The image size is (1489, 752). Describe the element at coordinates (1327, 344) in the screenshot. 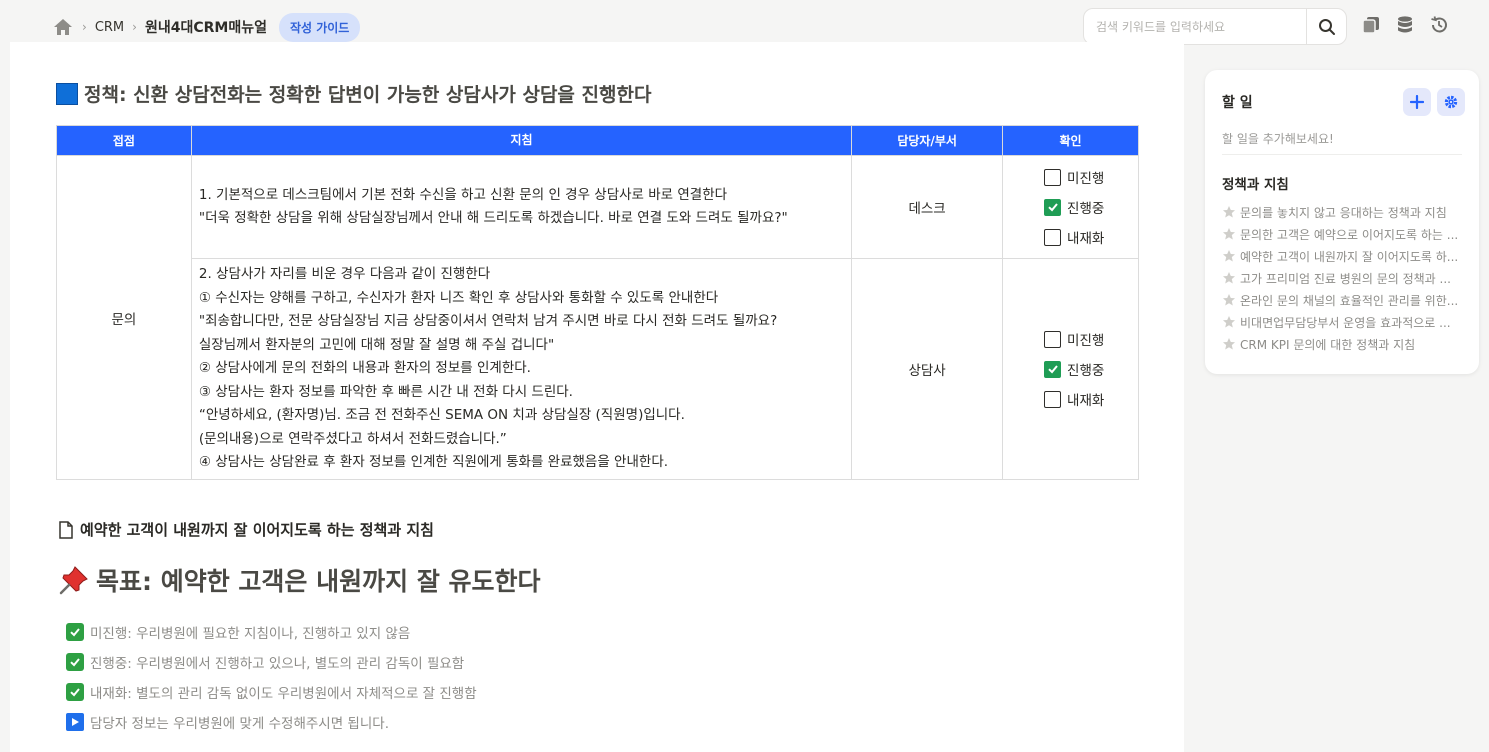

I see `policy-list-text: CRM KPI 문의에 대한 정책과 지침` at that location.